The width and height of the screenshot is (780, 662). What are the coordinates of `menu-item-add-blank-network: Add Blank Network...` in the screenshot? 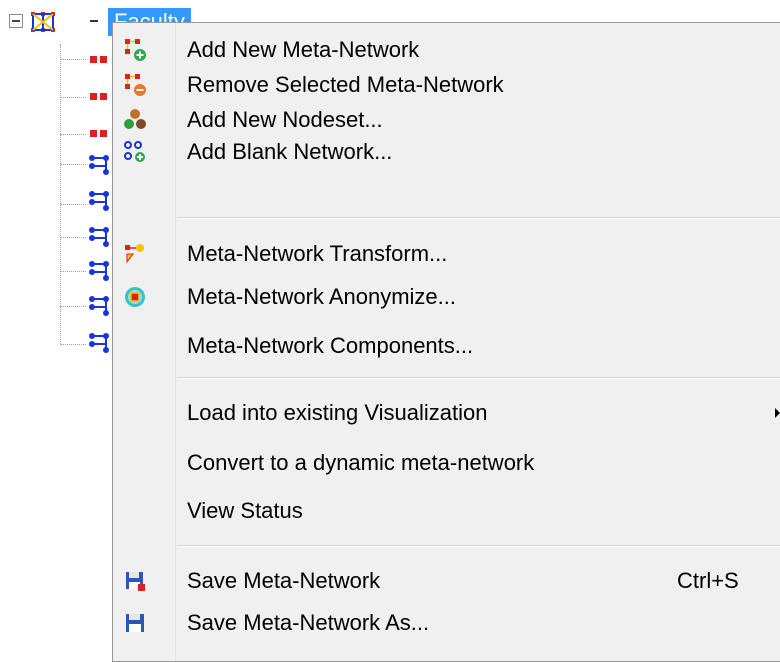 It's located at (446, 152).